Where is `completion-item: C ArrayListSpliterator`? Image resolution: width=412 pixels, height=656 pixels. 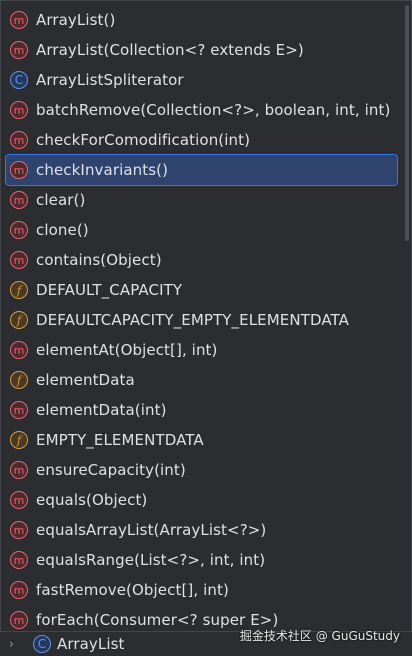
completion-item: C ArrayListSpliterator is located at coordinates (203, 80).